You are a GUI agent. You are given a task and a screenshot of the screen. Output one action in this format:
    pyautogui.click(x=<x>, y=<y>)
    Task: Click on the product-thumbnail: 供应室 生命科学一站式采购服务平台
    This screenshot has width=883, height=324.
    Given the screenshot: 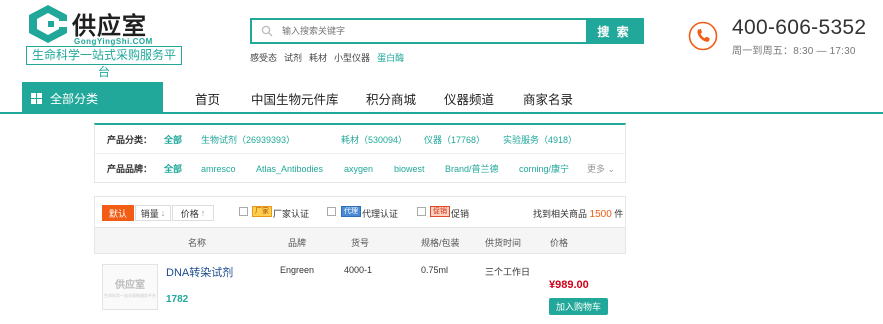 What is the action you would take?
    pyautogui.click(x=130, y=287)
    